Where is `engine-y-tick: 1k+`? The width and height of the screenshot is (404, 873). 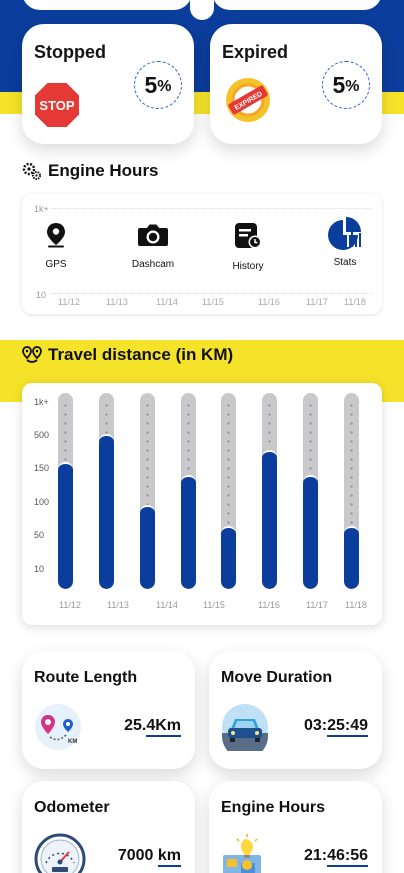
engine-y-tick: 1k+ is located at coordinates (41, 209).